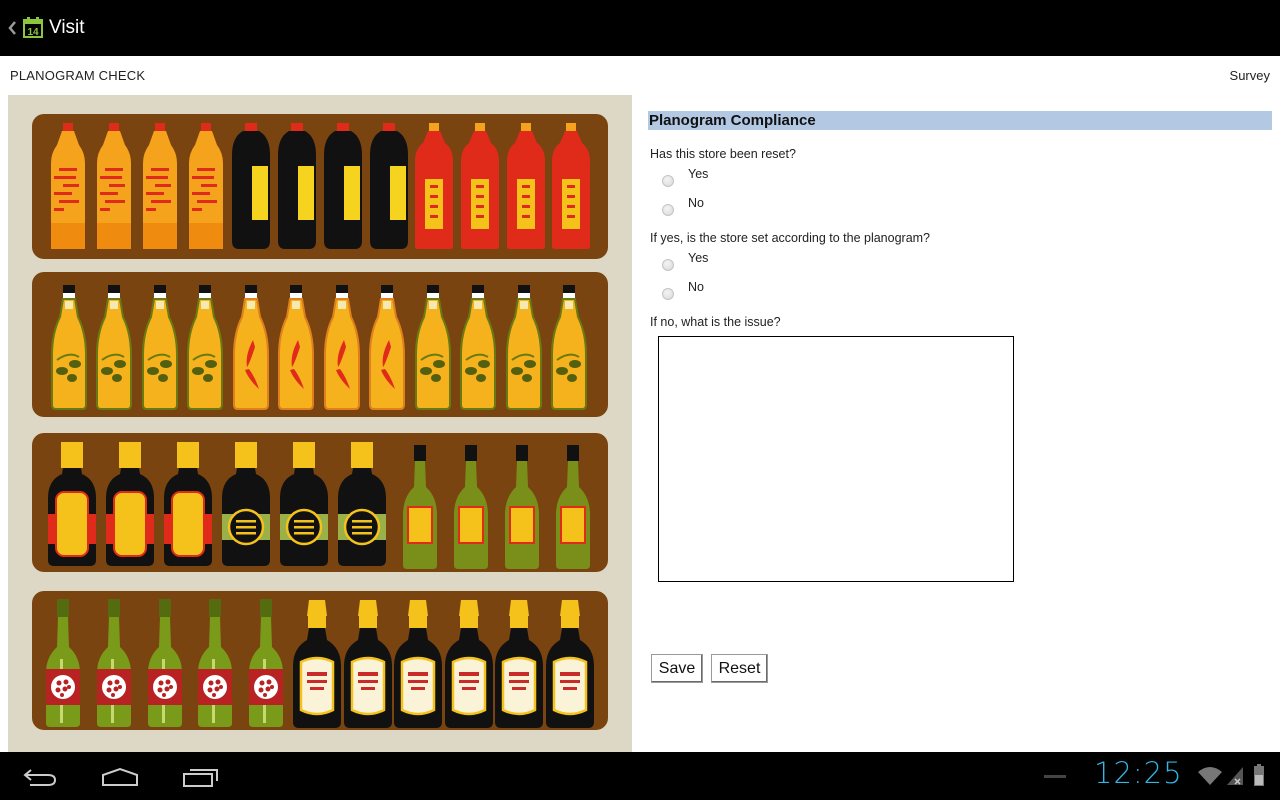 This screenshot has height=800, width=1280. What do you see at coordinates (683, 290) in the screenshot?
I see `radio-planogram-set-no: No` at bounding box center [683, 290].